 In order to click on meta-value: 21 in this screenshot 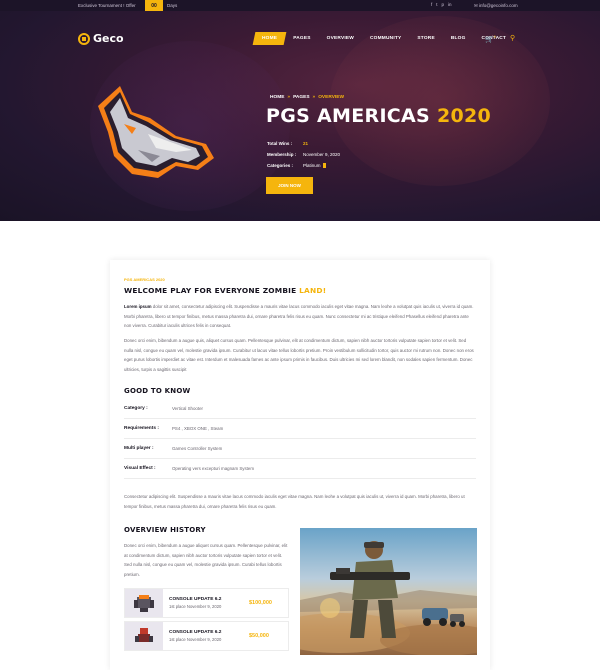, I will do `click(306, 143)`.